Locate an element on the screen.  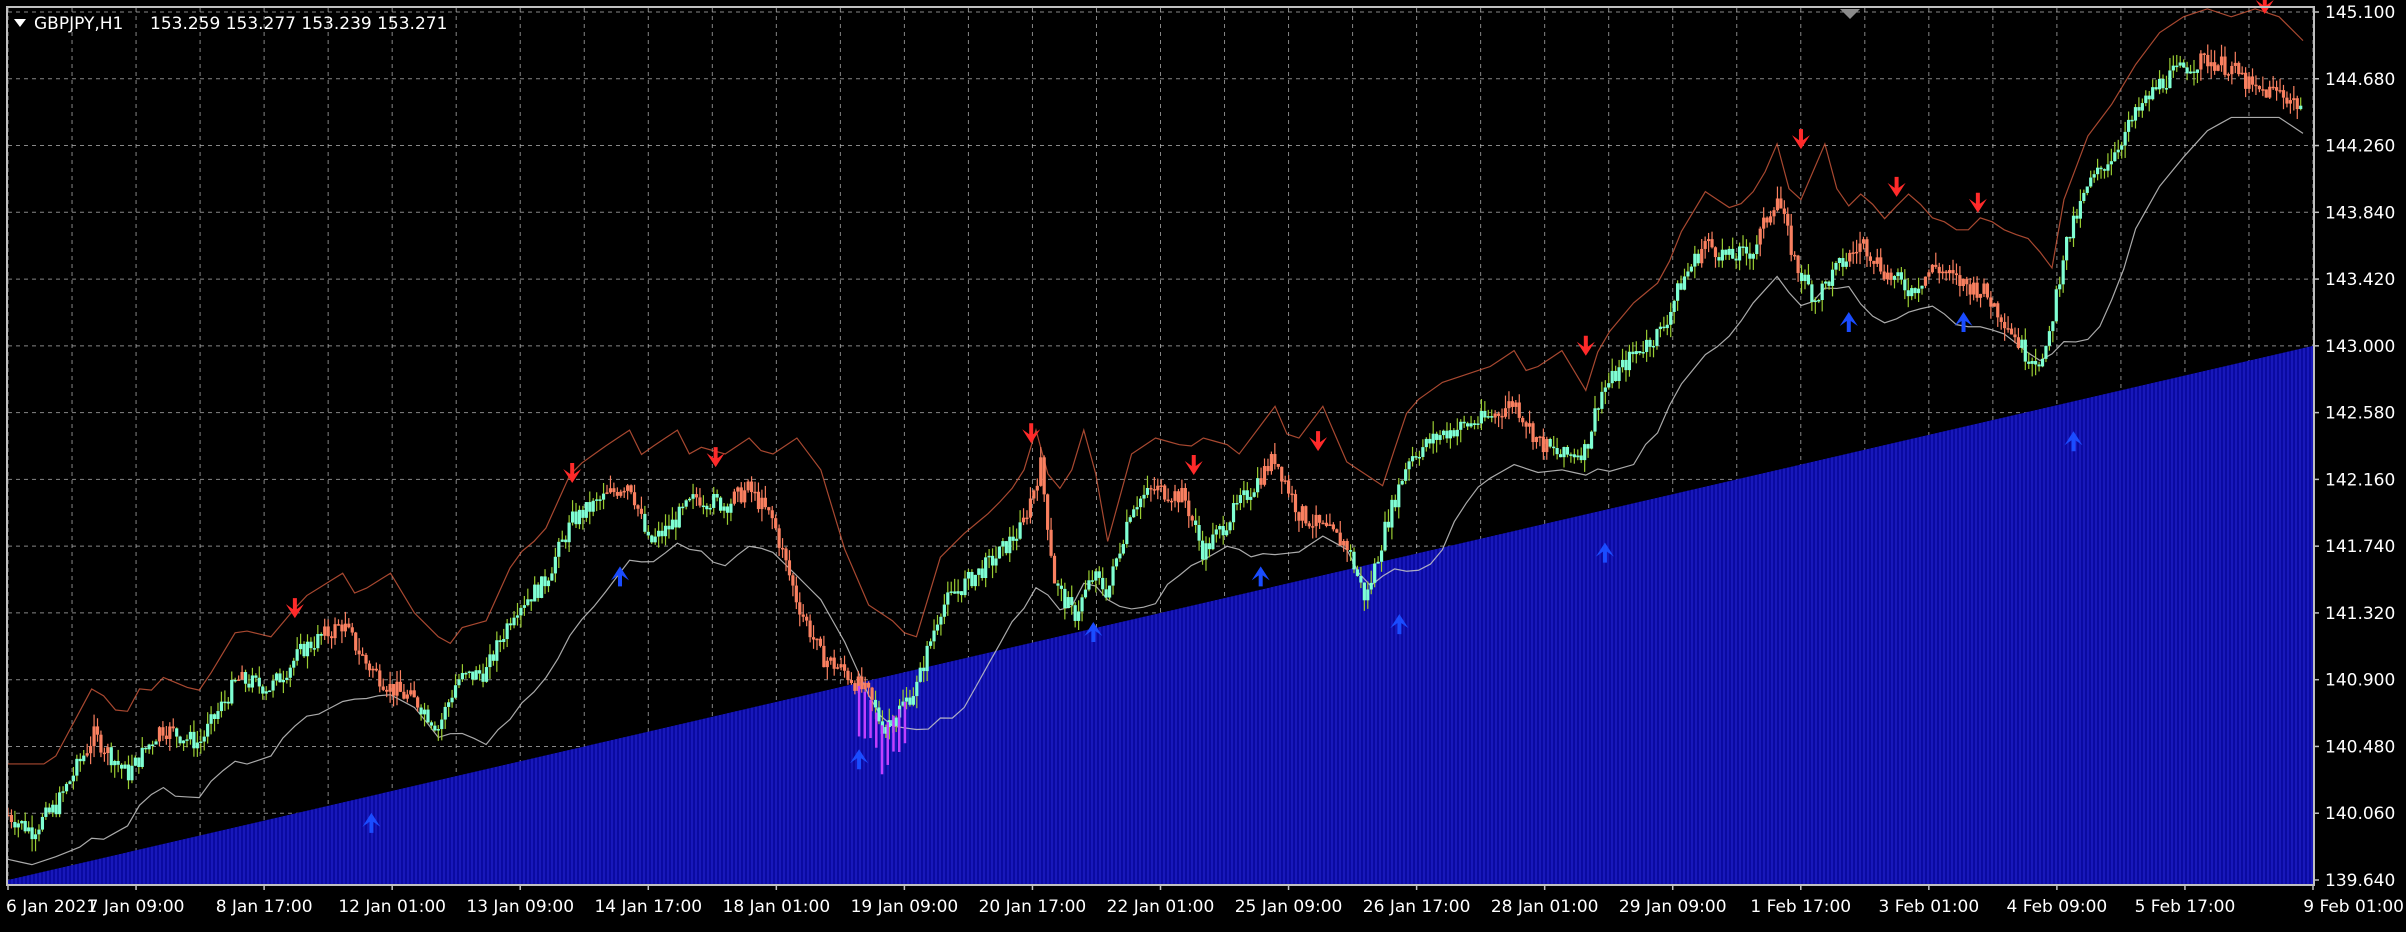
x-tick-label: 1 Feb 17:00 is located at coordinates (1800, 907).